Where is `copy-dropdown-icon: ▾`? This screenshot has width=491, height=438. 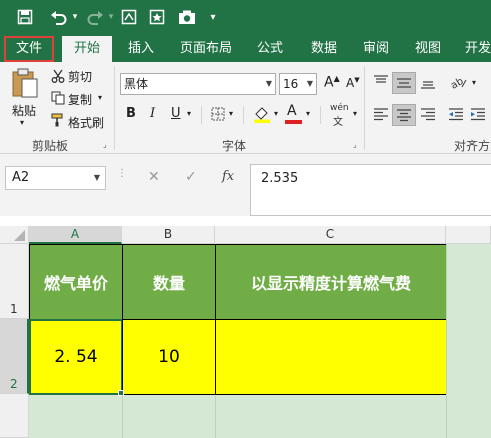
copy-dropdown-icon: ▾ is located at coordinates (100, 97).